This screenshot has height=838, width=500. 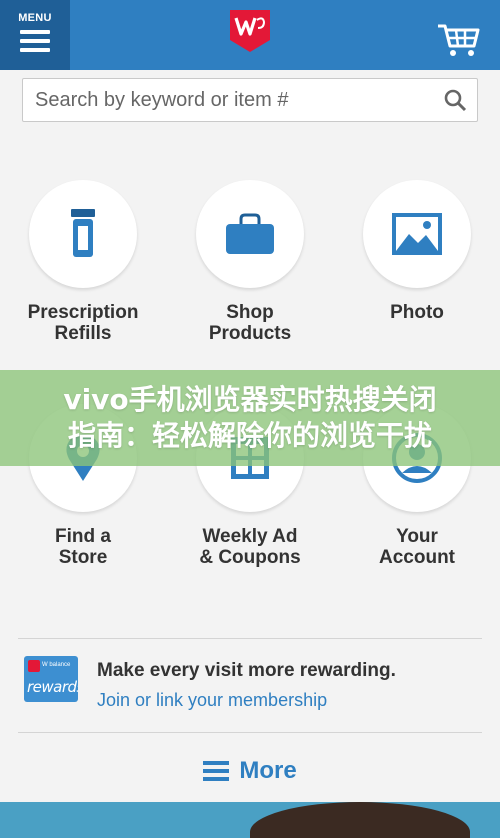 I want to click on search-input, so click(x=228, y=100).